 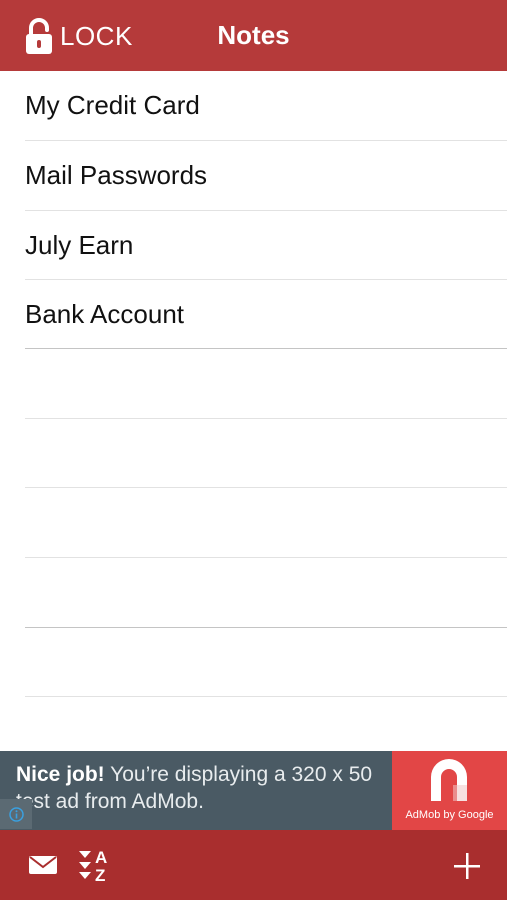 I want to click on note-title: Mail Passwords, so click(x=116, y=175).